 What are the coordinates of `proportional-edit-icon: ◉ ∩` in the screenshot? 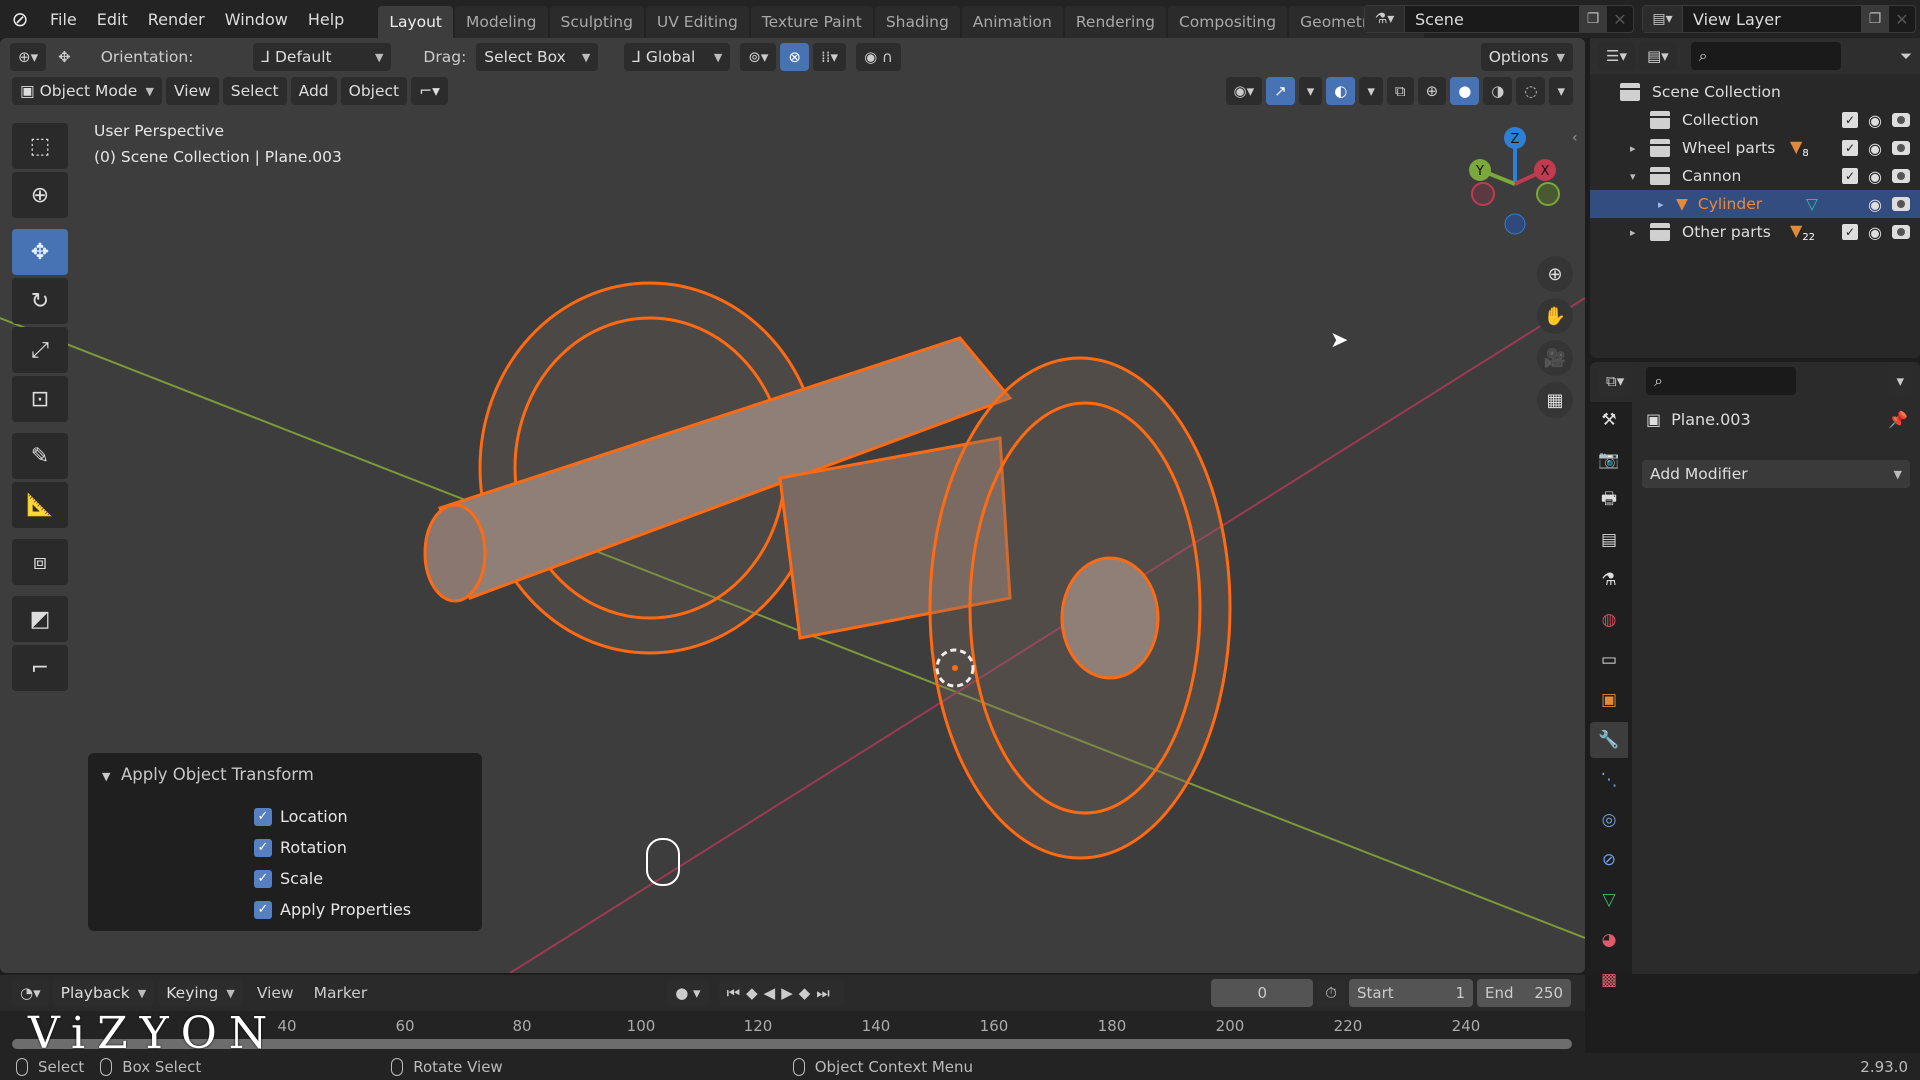 It's located at (878, 57).